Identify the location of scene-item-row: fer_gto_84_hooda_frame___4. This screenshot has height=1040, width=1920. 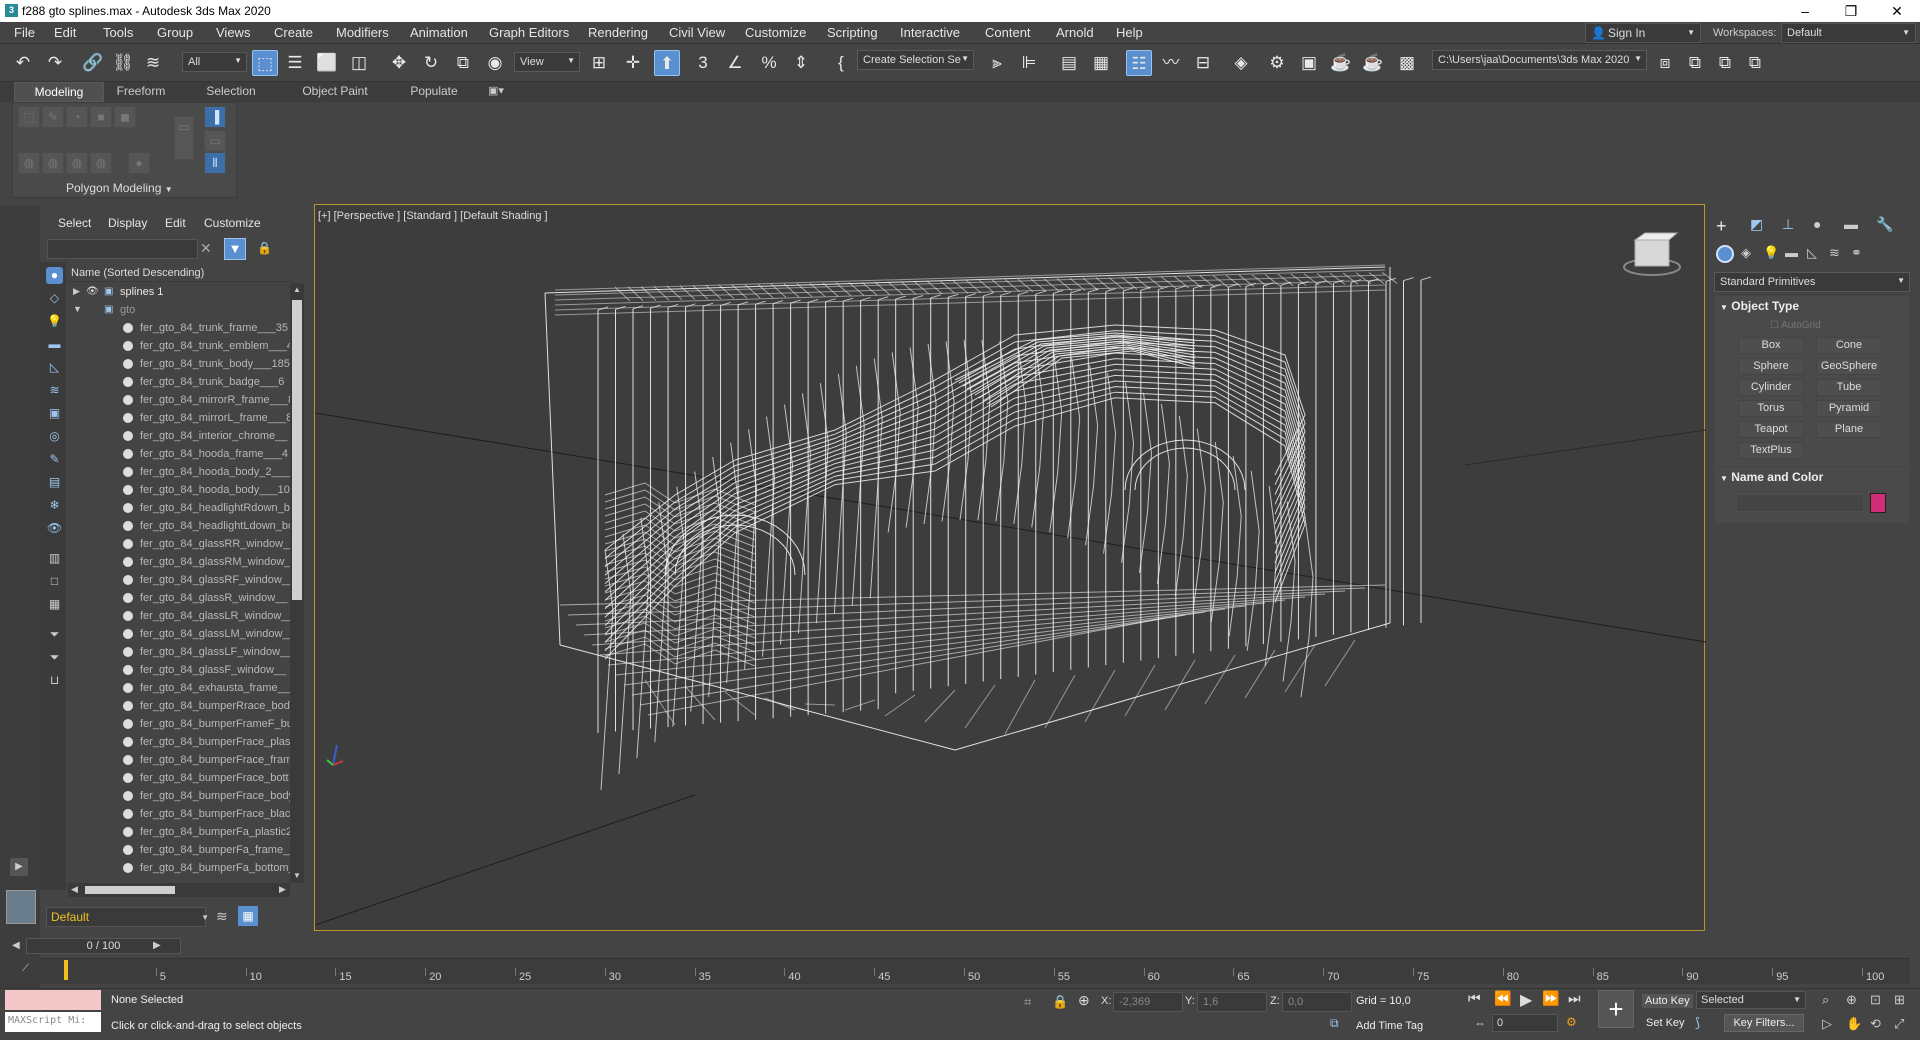
(179, 454).